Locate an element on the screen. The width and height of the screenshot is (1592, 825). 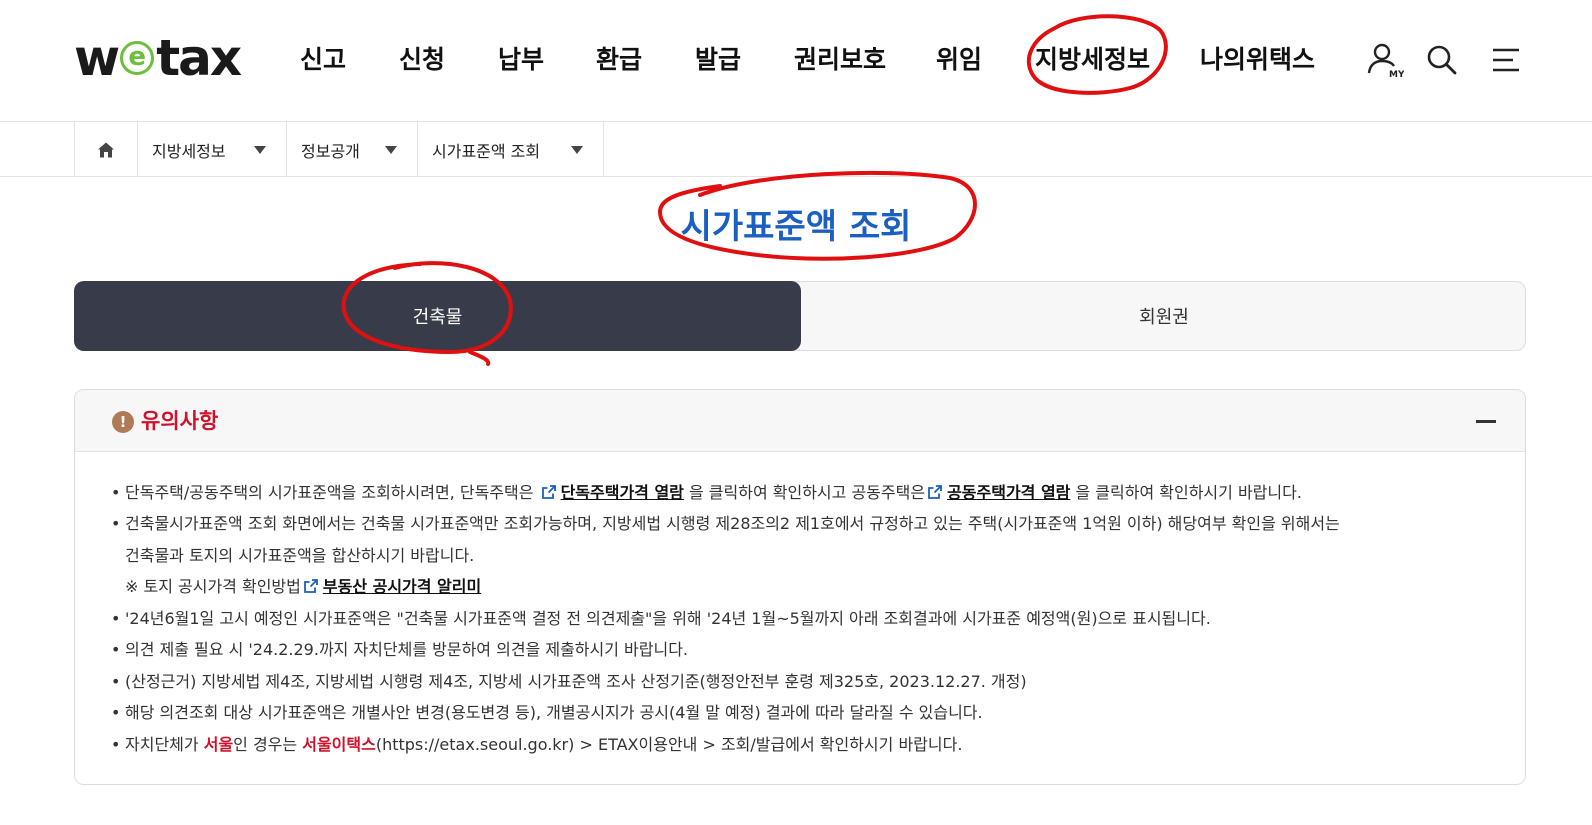
notice-line: 건축물과 토지의 시가표준액을 합산하시기 바랍니다. is located at coordinates (292, 556).